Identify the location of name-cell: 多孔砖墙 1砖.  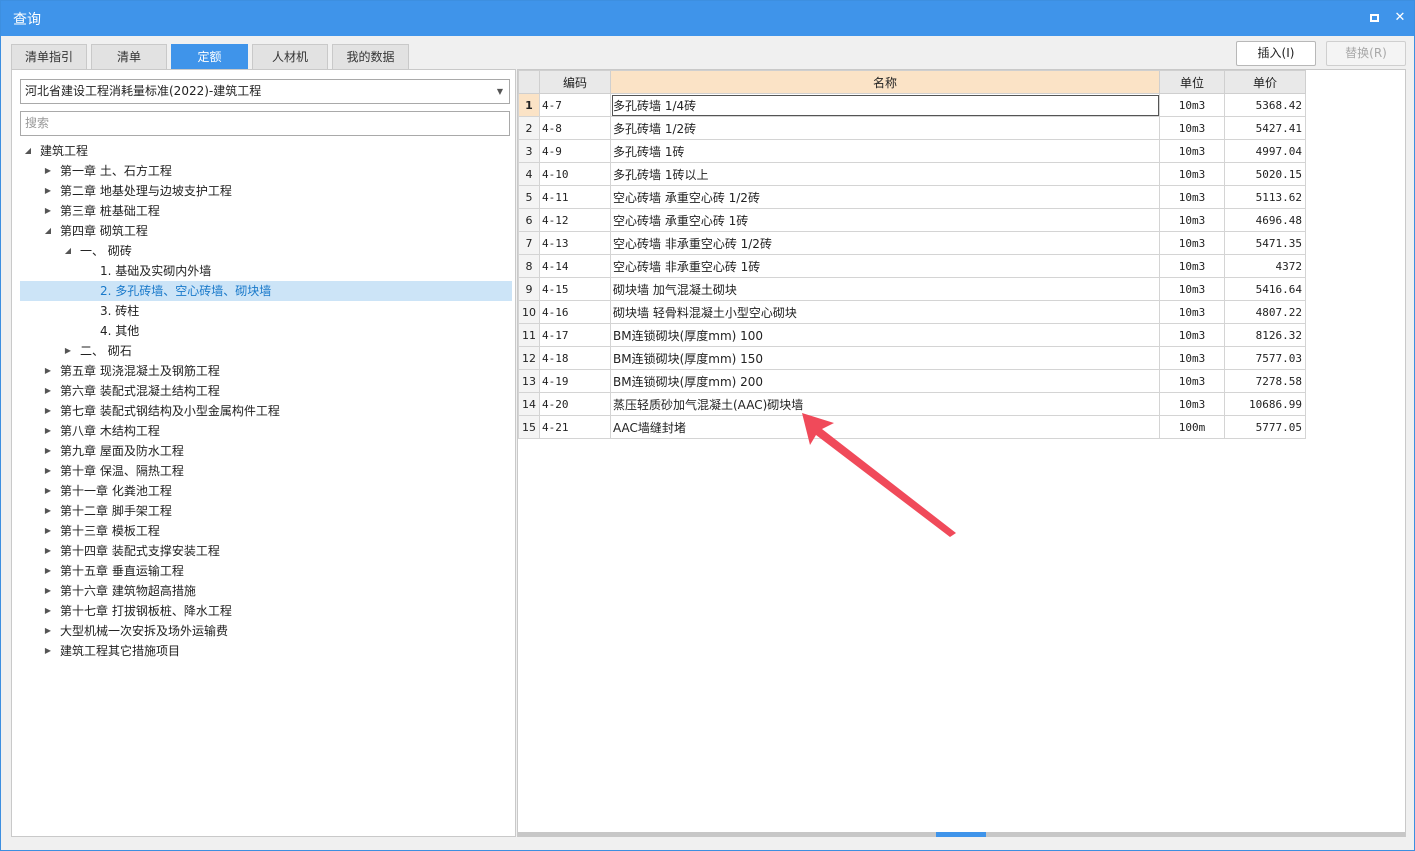
(885, 151).